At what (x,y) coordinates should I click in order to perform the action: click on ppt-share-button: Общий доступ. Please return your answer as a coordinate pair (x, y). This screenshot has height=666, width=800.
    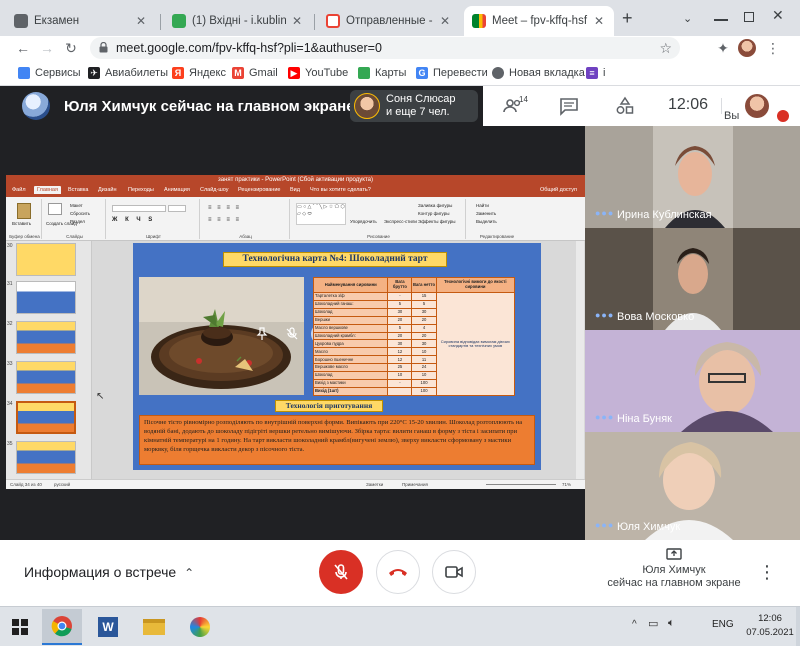
    Looking at the image, I should click on (558, 190).